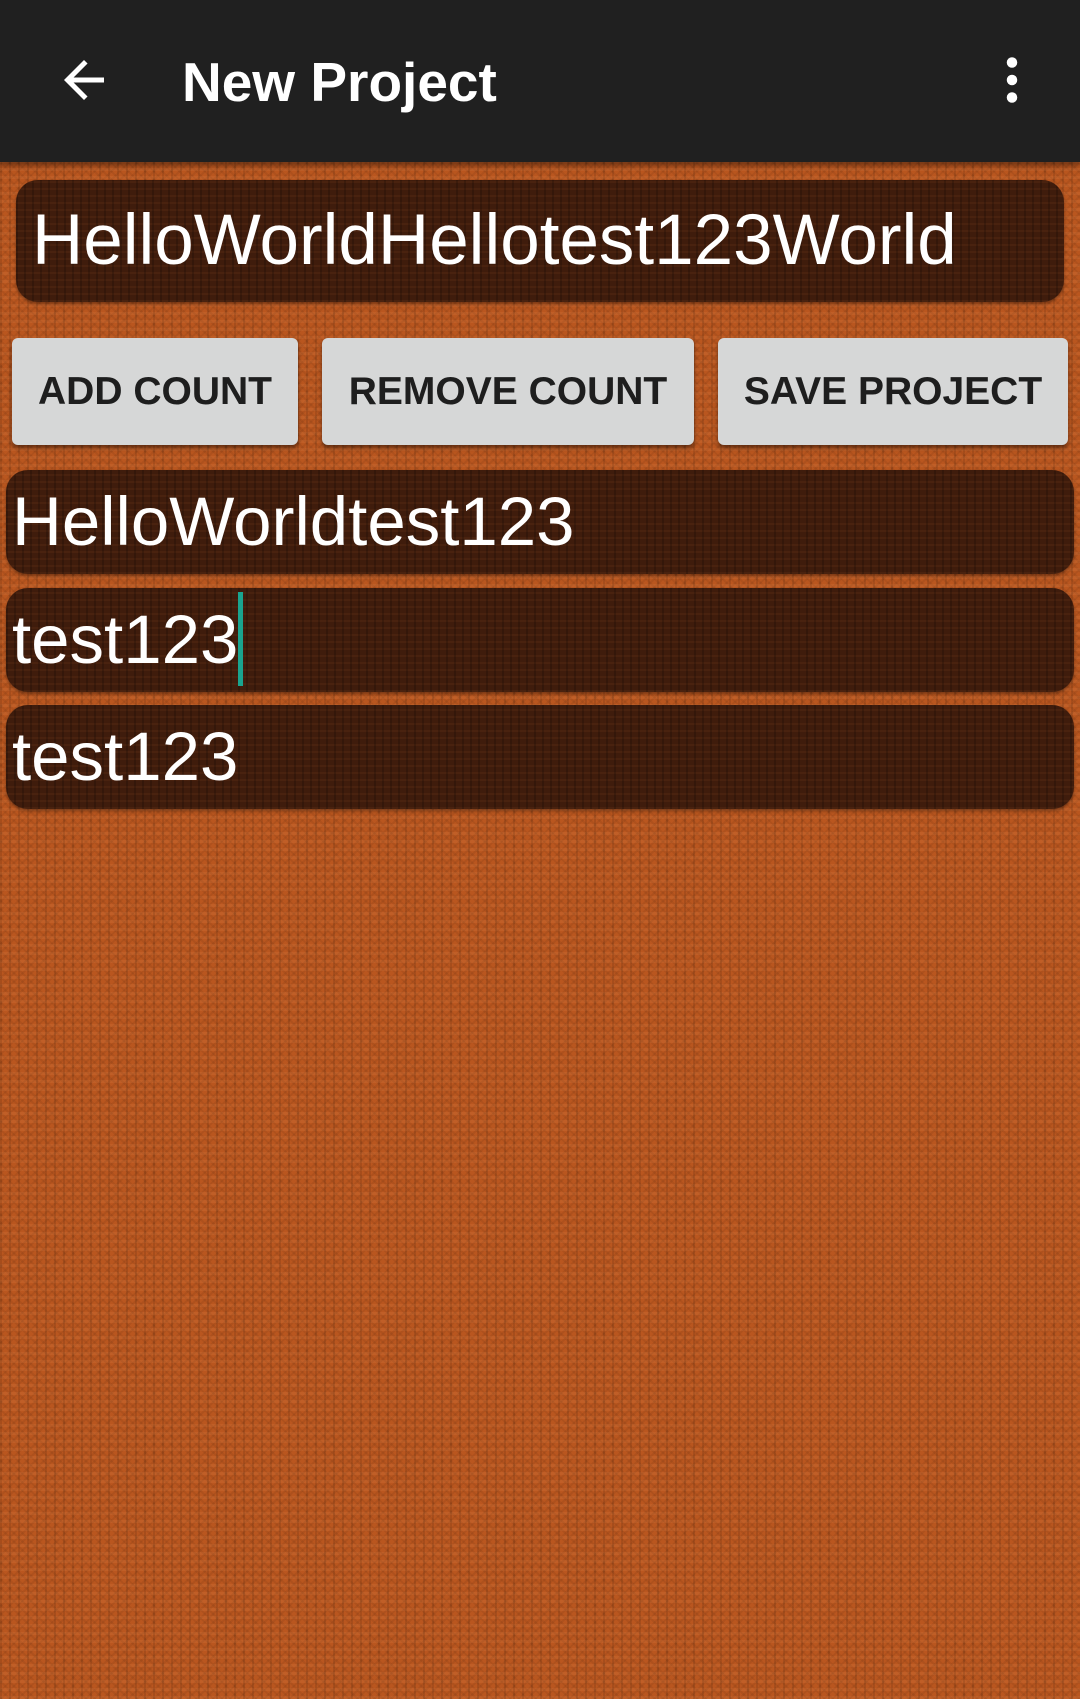 The width and height of the screenshot is (1080, 1699). I want to click on back-button, so click(84, 80).